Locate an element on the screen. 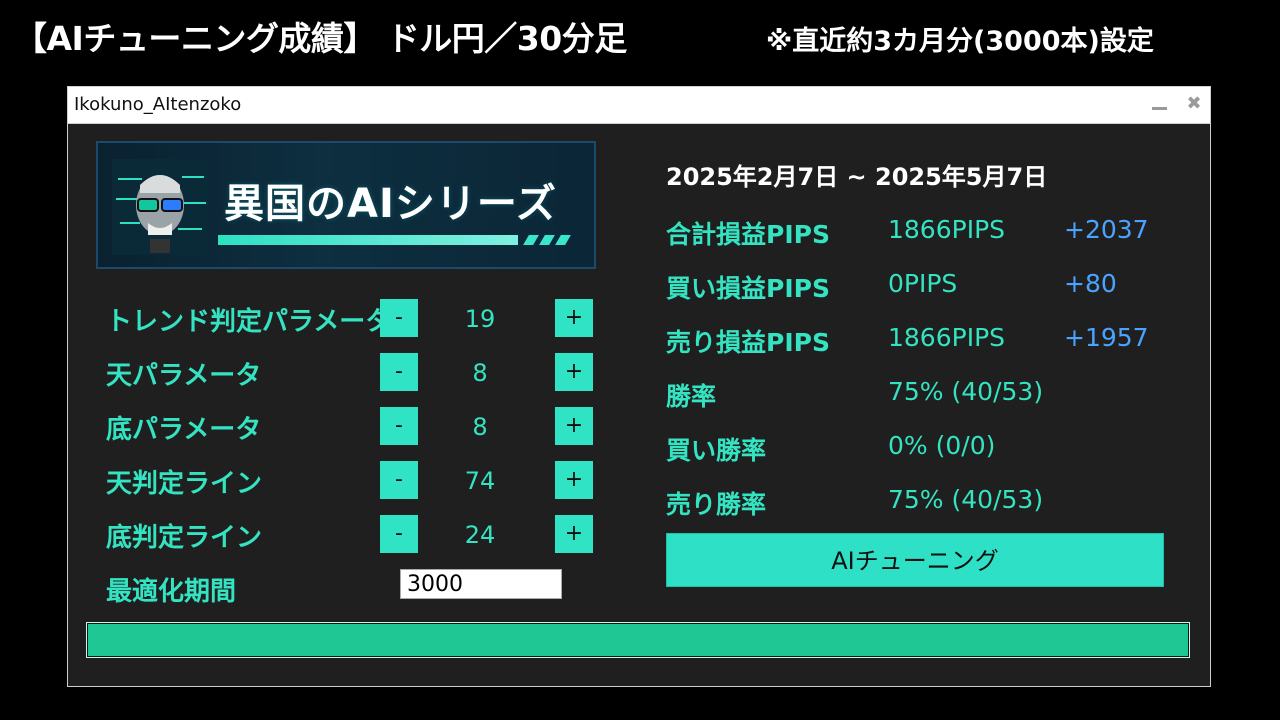 The image size is (1280, 720). stat-value-total-pips: 1866PIPS is located at coordinates (947, 229).